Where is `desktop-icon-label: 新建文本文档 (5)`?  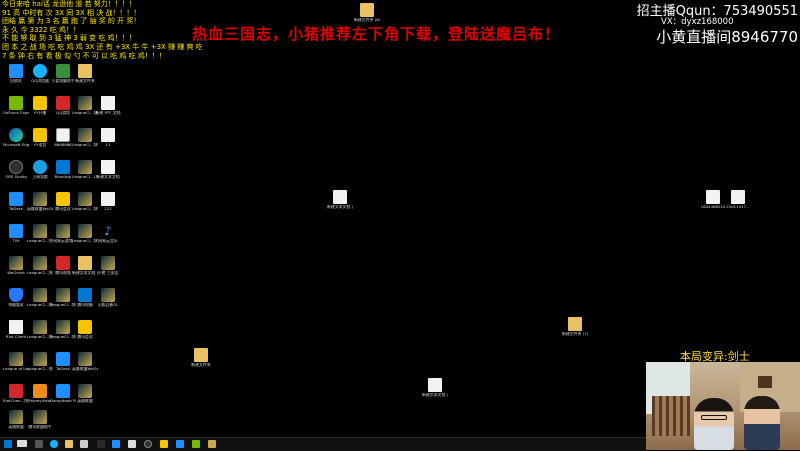 desktop-icon-label: 新建文本文档 (5) is located at coordinates (435, 395).